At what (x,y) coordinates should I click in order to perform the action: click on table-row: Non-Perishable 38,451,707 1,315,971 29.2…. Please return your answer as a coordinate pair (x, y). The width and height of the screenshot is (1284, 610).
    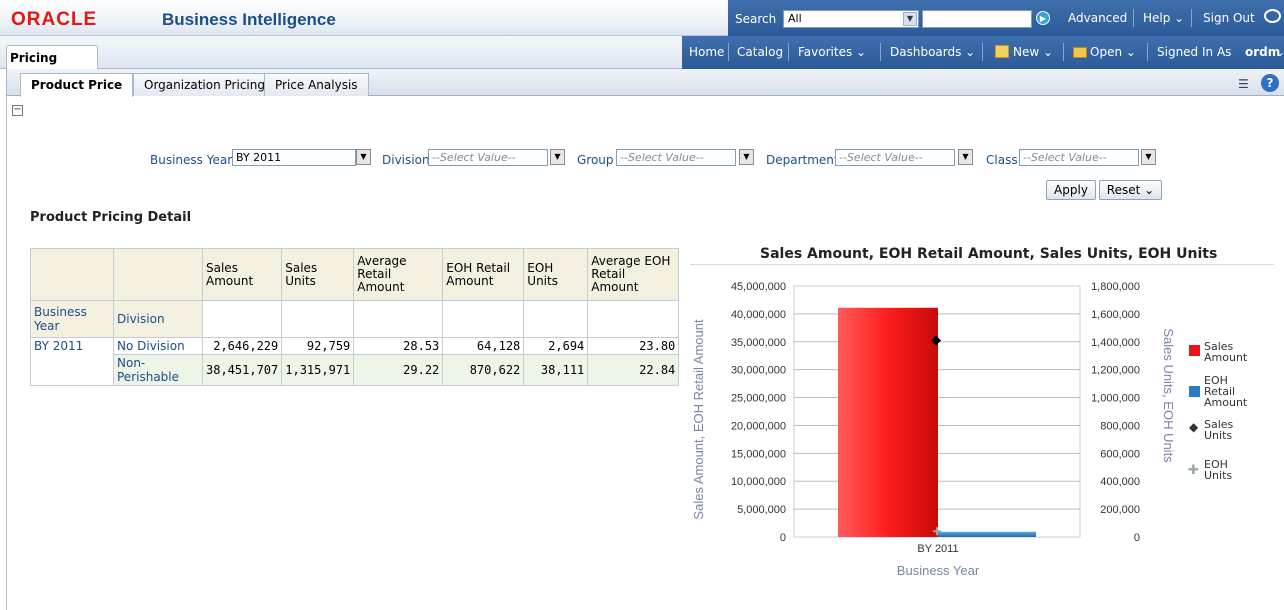
    Looking at the image, I should click on (355, 370).